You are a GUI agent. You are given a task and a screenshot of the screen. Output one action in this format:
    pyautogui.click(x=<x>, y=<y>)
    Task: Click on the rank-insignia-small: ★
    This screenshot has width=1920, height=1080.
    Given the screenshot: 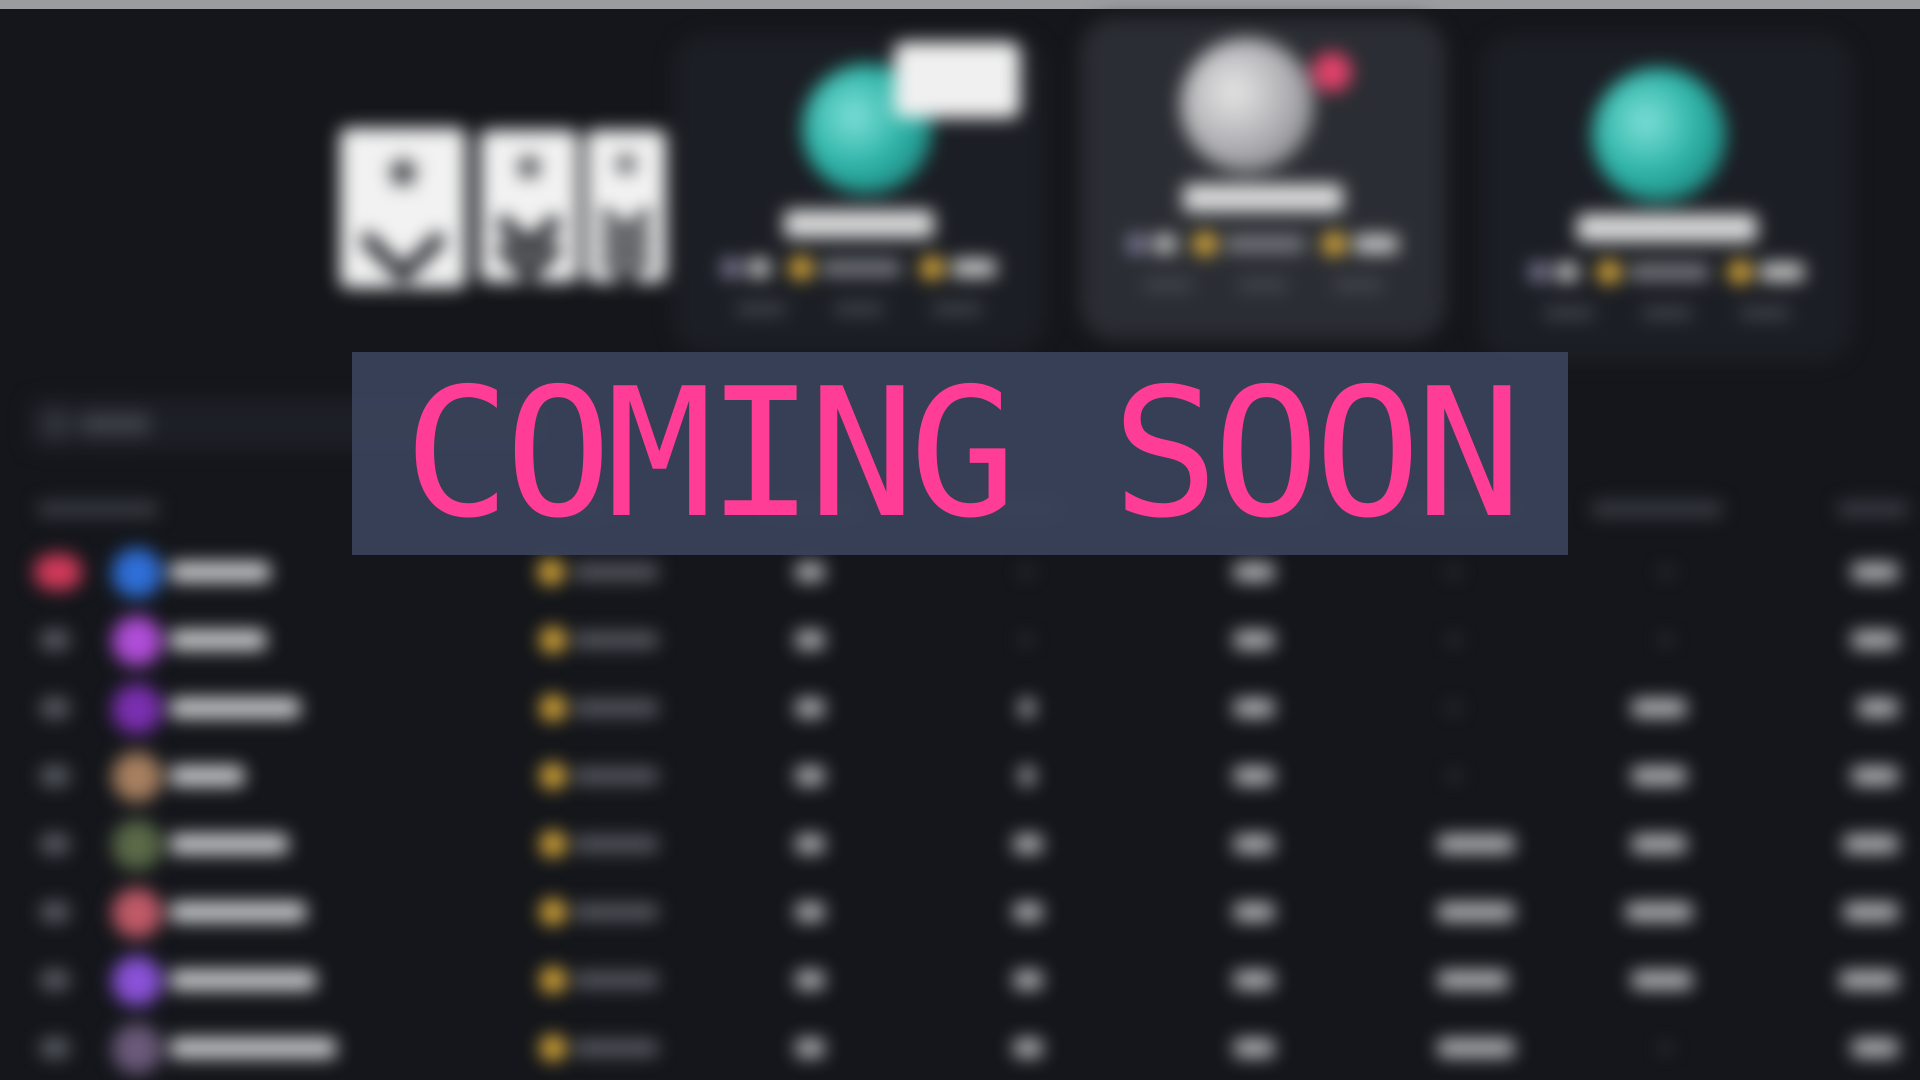 What is the action you would take?
    pyautogui.click(x=626, y=208)
    